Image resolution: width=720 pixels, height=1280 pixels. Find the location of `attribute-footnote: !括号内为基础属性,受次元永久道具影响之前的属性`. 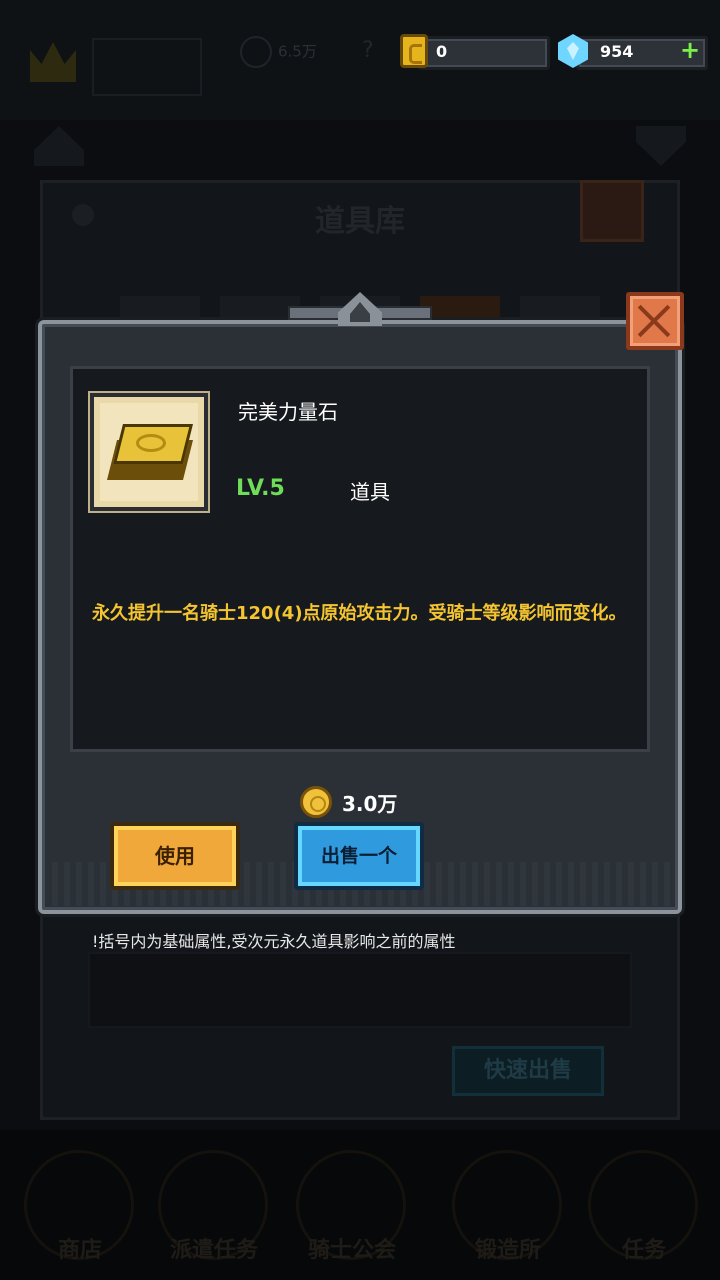

attribute-footnote: !括号内为基础属性,受次元永久道具影响之前的属性 is located at coordinates (274, 941).